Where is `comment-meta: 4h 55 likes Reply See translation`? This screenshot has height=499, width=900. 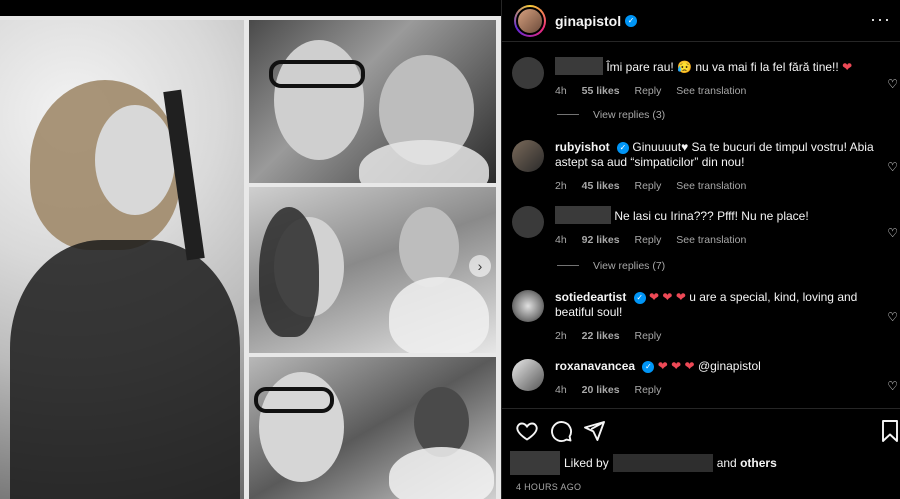
comment-meta: 4h 55 likes Reply See translation is located at coordinates (715, 91).